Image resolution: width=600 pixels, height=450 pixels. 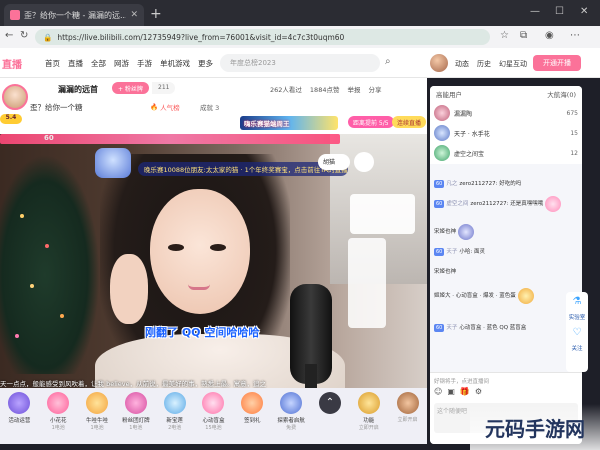 What do you see at coordinates (577, 301) in the screenshot?
I see `lab-icon: ⚗` at bounding box center [577, 301].